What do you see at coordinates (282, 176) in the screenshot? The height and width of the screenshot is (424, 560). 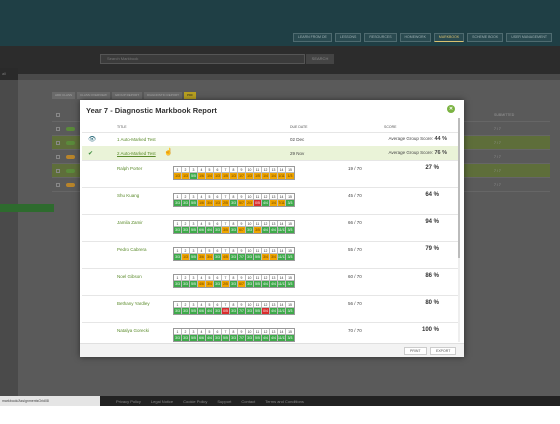 I see `question-mark-cell: 1/11` at bounding box center [282, 176].